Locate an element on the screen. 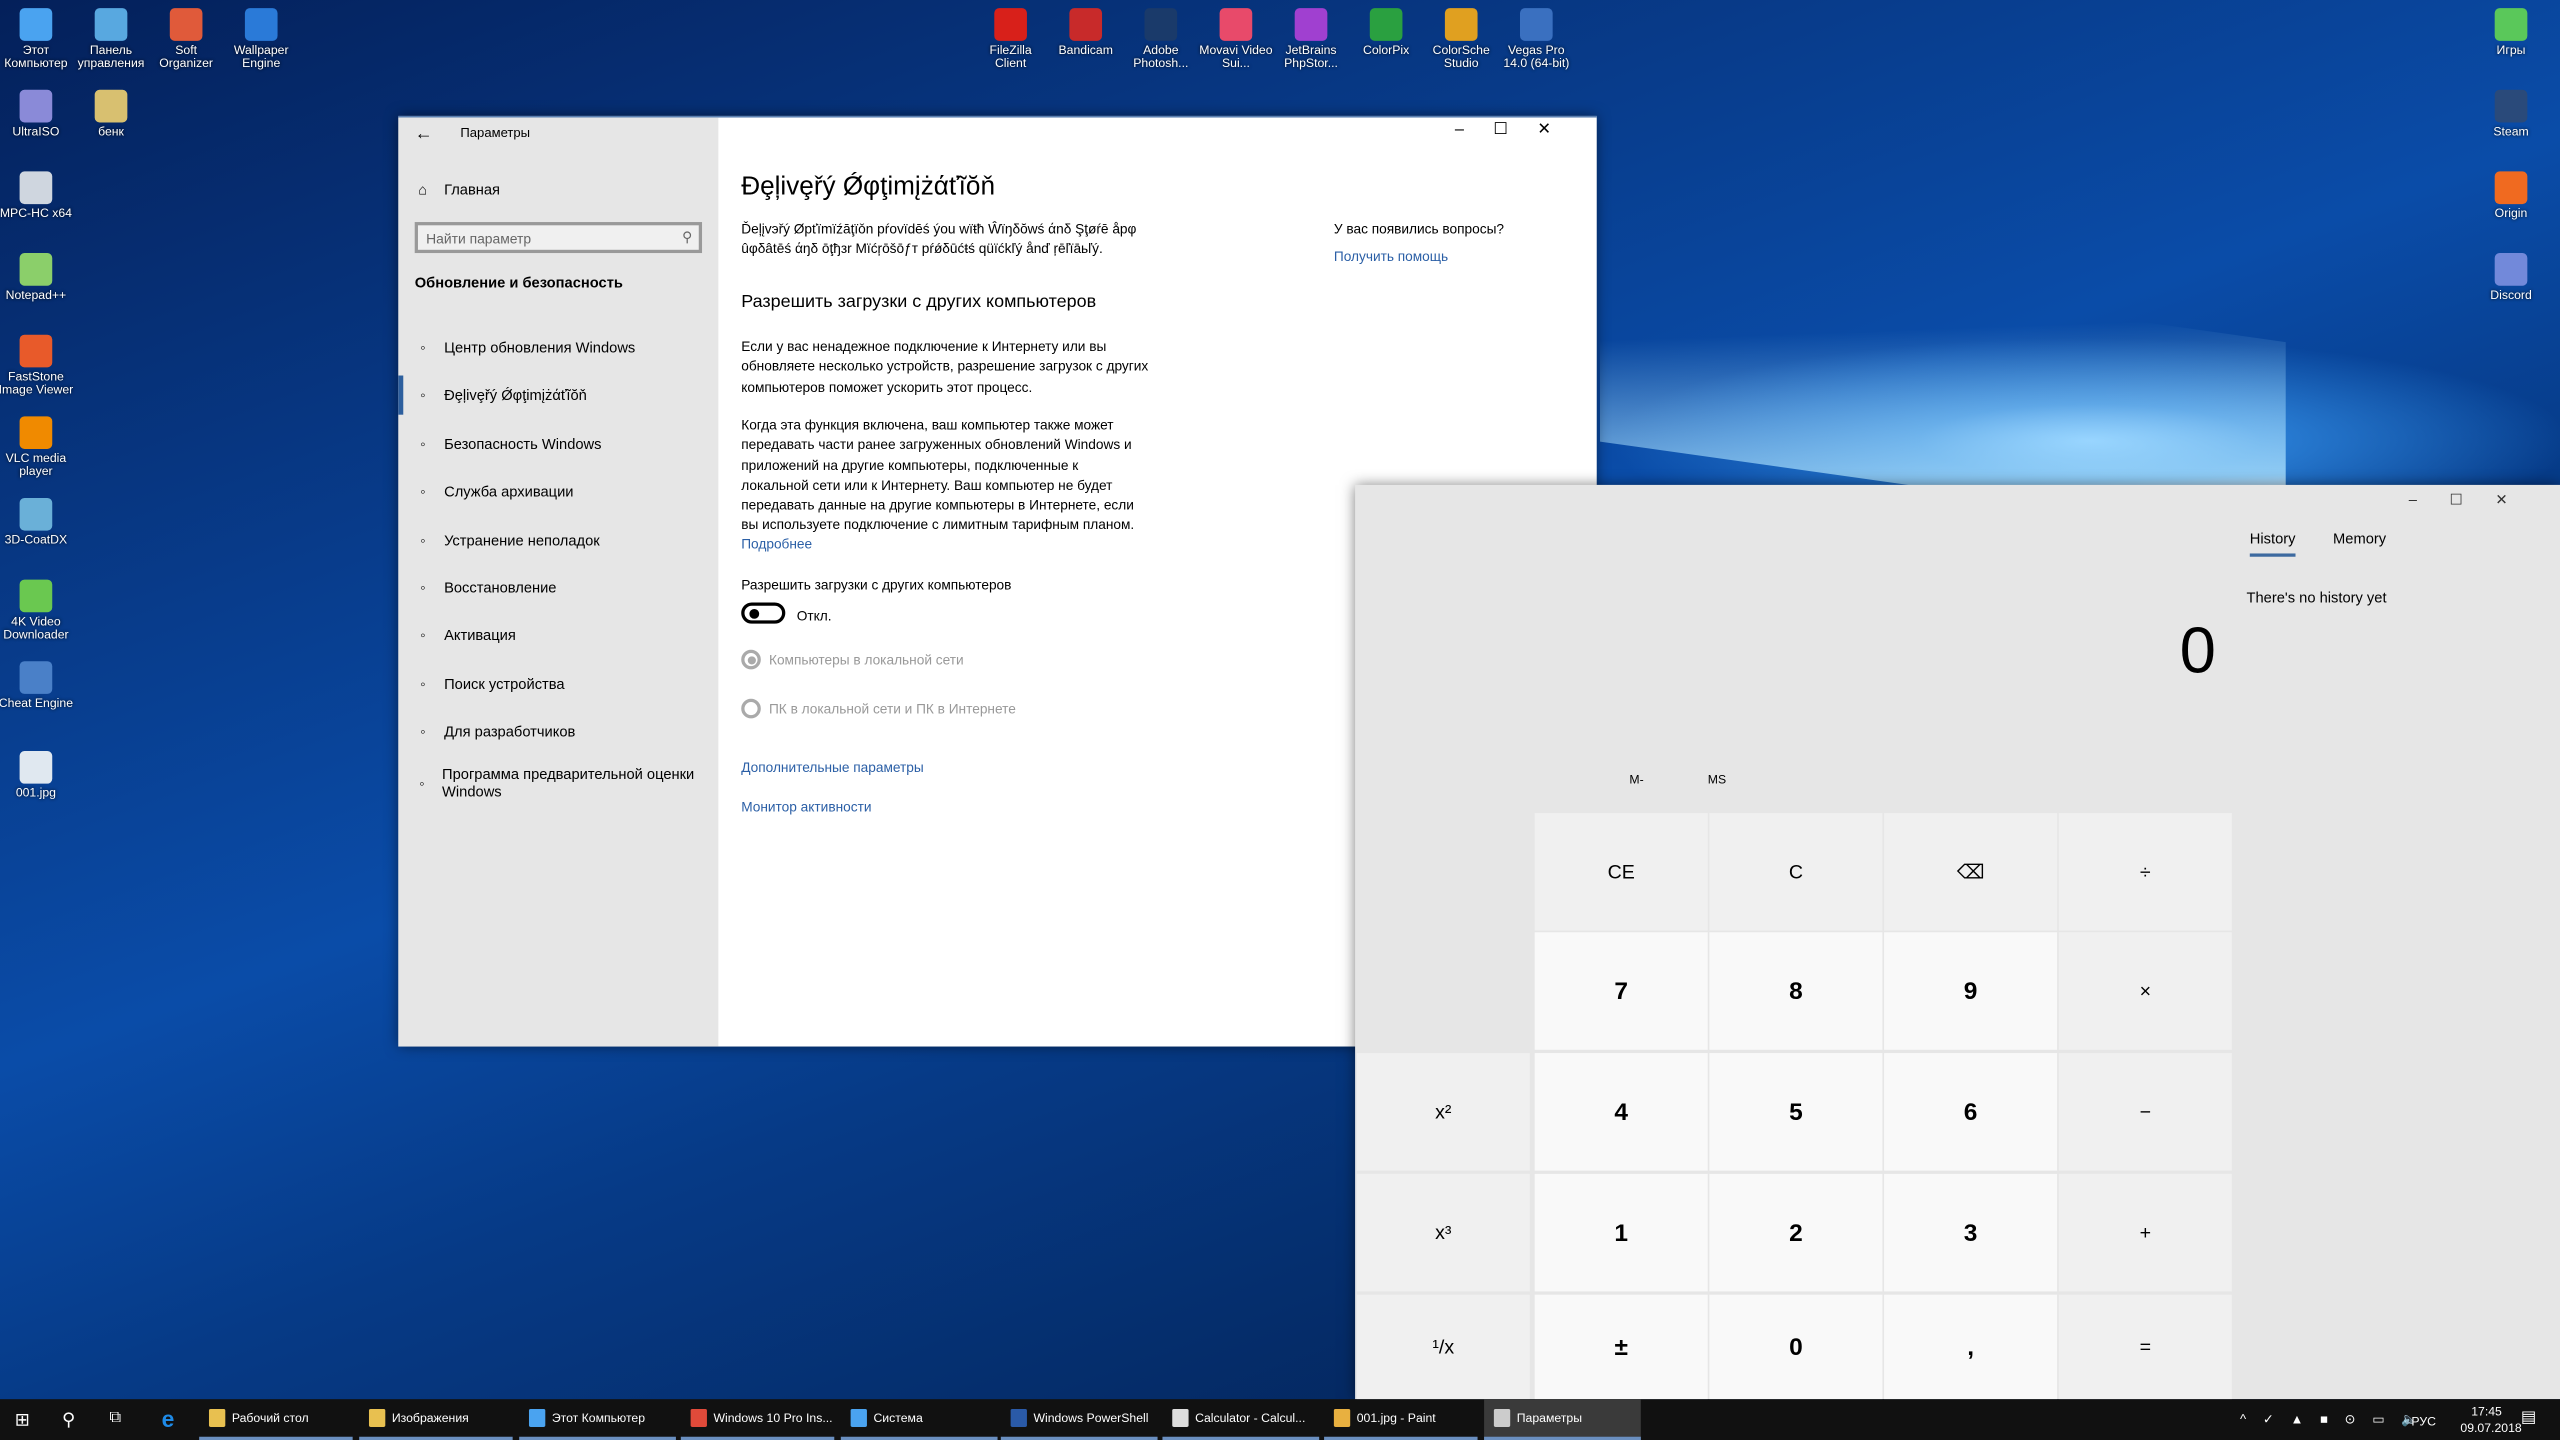 Image resolution: width=2560 pixels, height=1440 pixels. edge-browser-icon: e is located at coordinates (168, 1419).